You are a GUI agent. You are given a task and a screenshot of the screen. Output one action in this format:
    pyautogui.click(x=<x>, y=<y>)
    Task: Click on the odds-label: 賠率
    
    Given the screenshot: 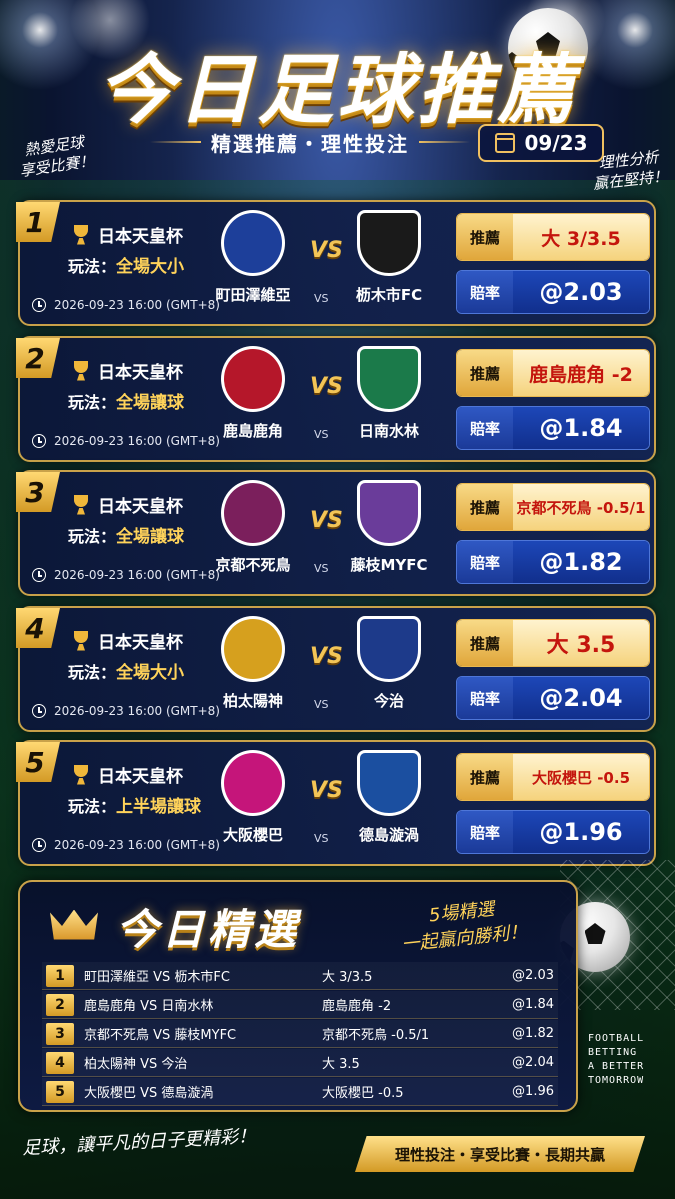 What is the action you would take?
    pyautogui.click(x=485, y=428)
    